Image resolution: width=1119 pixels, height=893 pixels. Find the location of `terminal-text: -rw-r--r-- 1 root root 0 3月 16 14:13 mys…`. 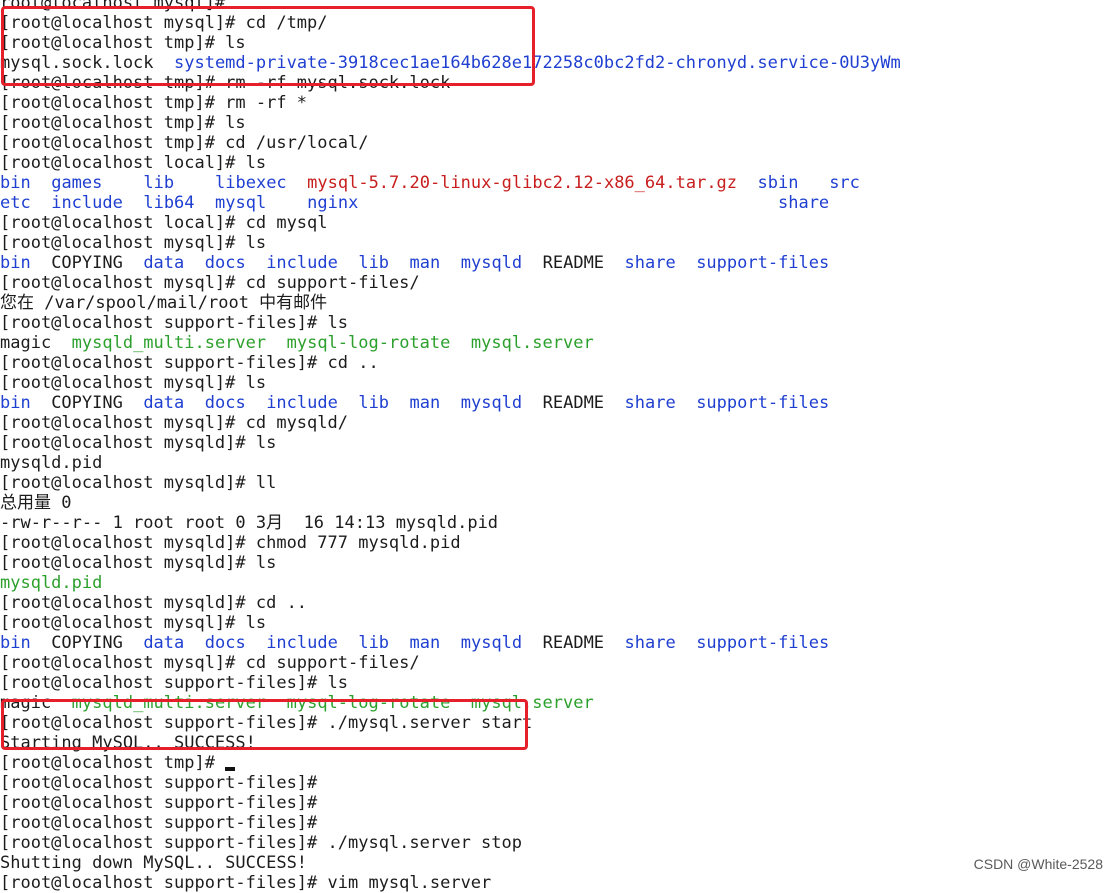

terminal-text: -rw-r--r-- 1 root root 0 3月 16 14:13 mys… is located at coordinates (249, 523).